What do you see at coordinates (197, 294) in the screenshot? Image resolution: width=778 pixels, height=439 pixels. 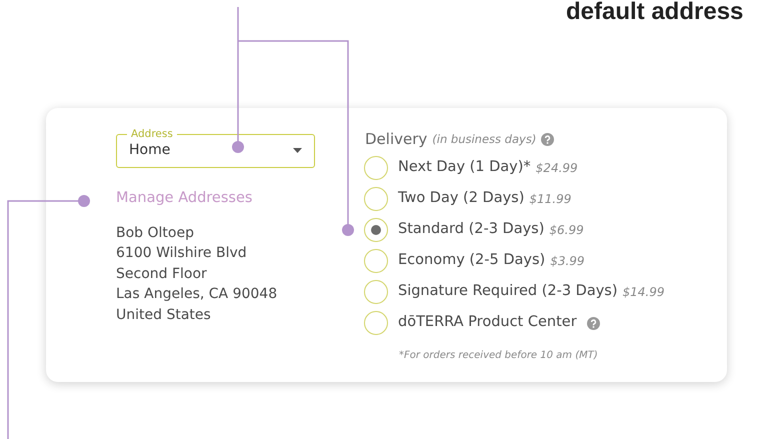 I see `address-line: Las Angeles, CA 90048` at bounding box center [197, 294].